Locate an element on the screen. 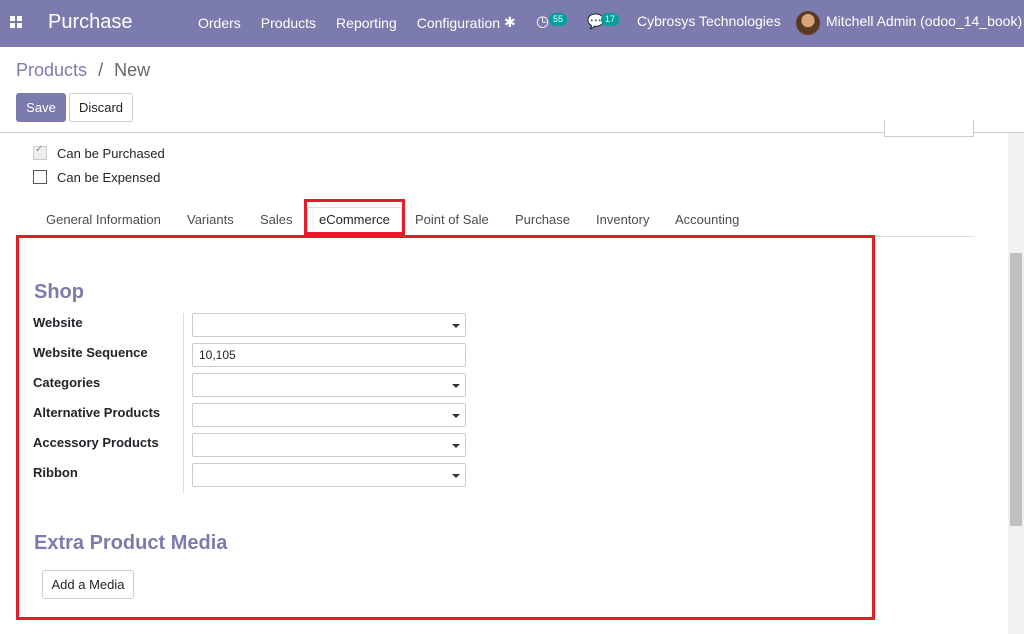 This screenshot has height=634, width=1024. menu-reporting: Reporting is located at coordinates (366, 23).